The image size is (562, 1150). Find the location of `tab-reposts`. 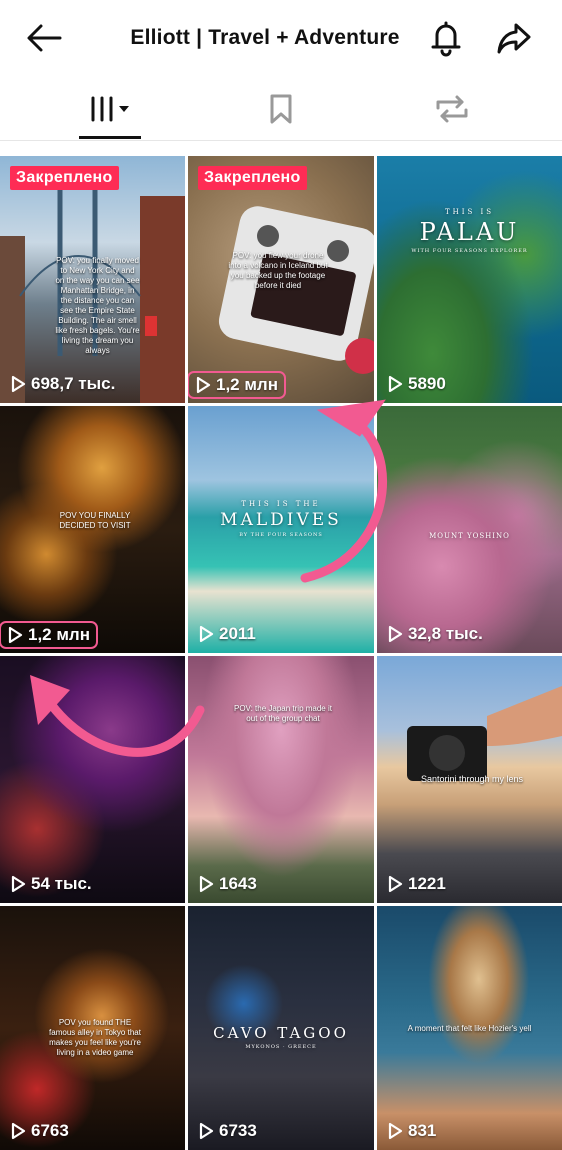

tab-reposts is located at coordinates (452, 109).